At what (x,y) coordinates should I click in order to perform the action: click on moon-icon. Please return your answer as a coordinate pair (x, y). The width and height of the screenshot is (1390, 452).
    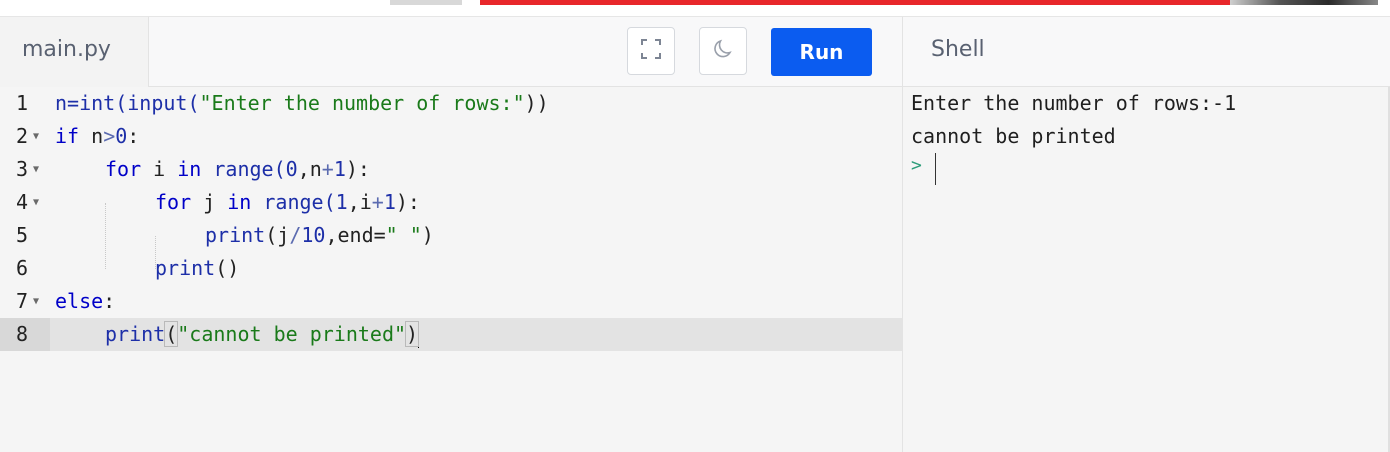
    Looking at the image, I should click on (723, 51).